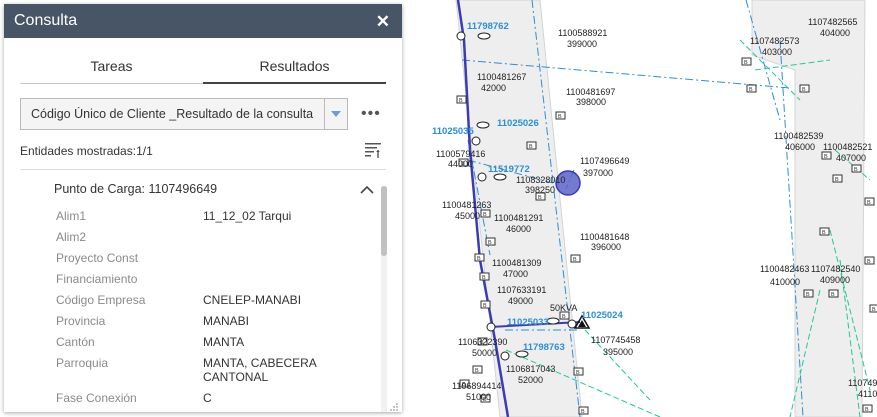 This screenshot has height=417, width=877. I want to click on map-label: 404000, so click(835, 33).